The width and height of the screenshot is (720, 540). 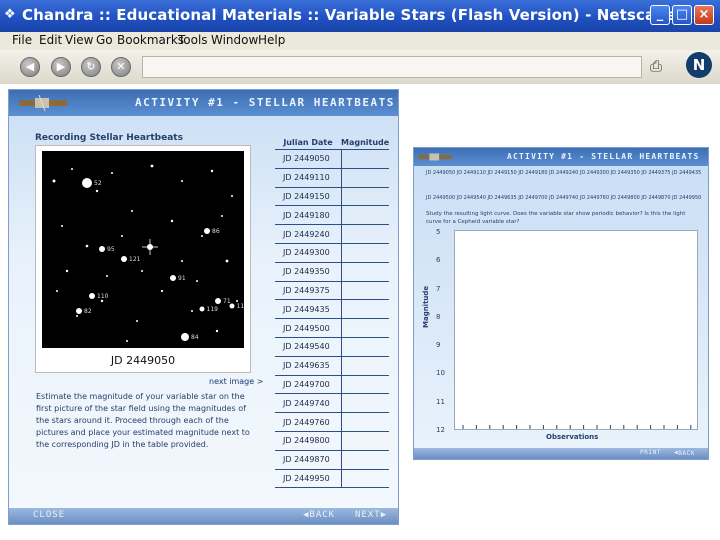 I want to click on netscape-icon: ❖, so click(x=10, y=14).